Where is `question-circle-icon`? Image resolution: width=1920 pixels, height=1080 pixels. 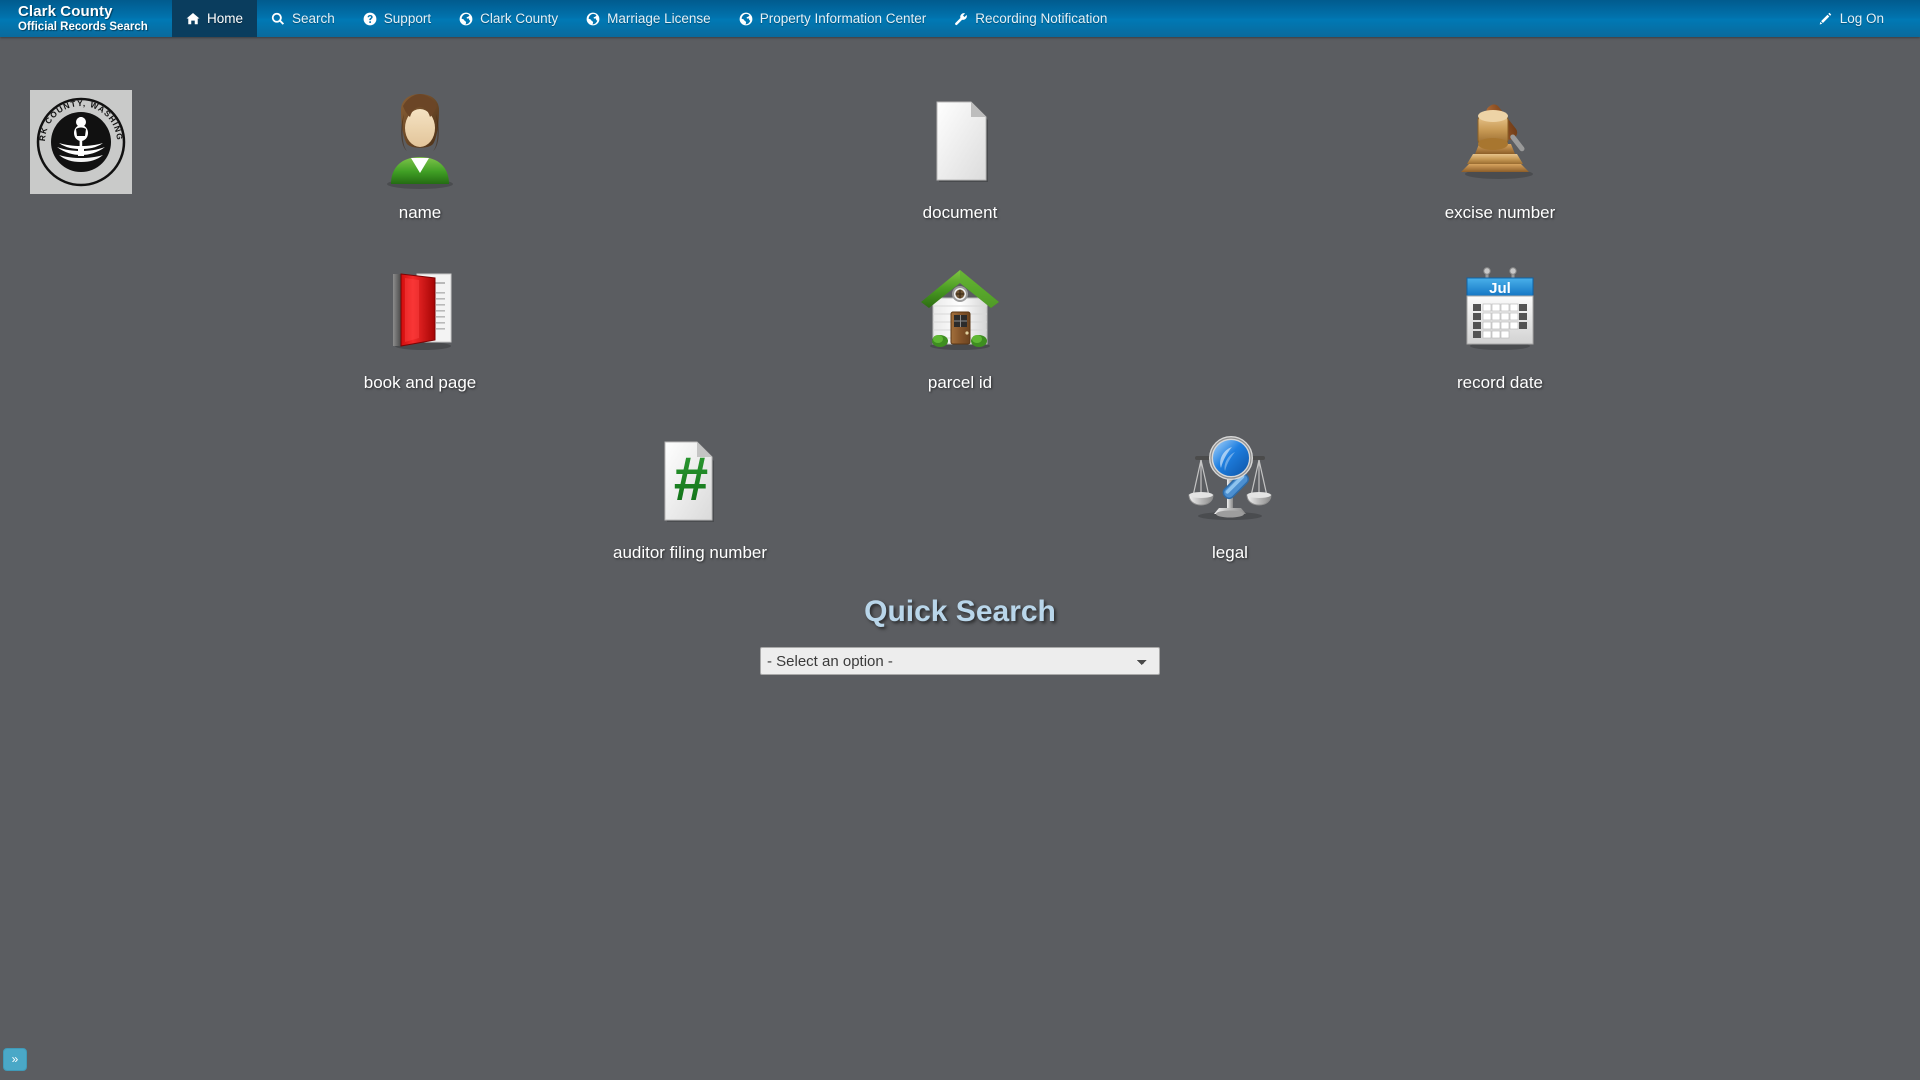
question-circle-icon is located at coordinates (370, 19).